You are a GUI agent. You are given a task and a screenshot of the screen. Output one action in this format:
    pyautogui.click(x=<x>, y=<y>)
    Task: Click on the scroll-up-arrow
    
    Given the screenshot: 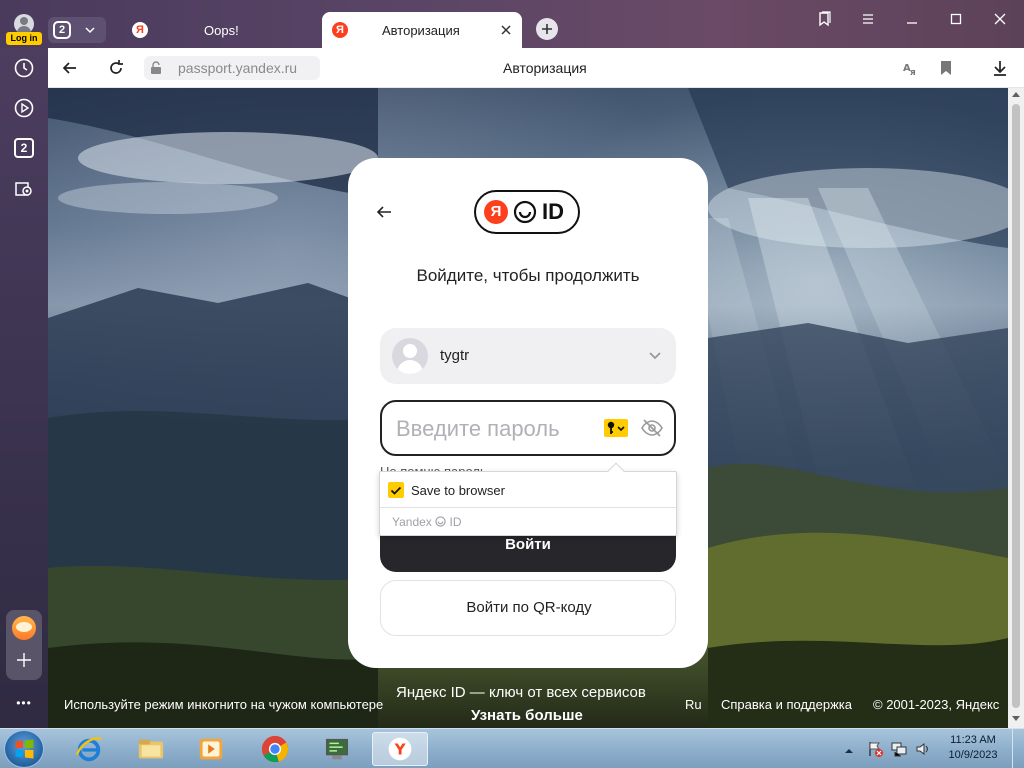 What is the action you would take?
    pyautogui.click(x=1016, y=94)
    